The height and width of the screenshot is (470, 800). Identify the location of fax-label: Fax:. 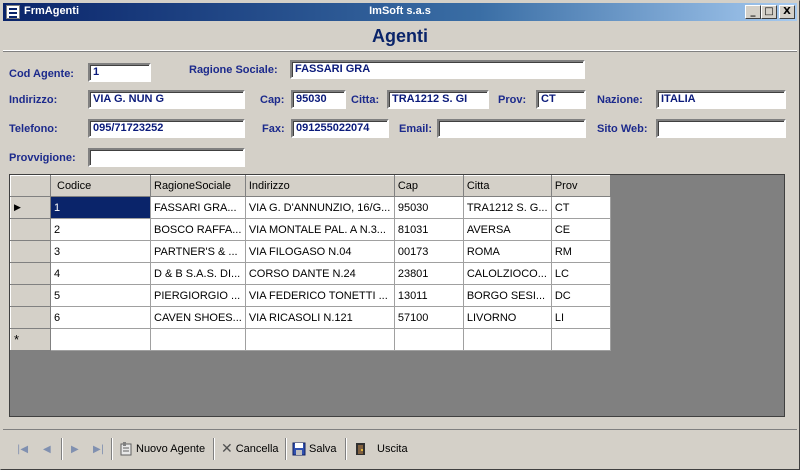
(273, 129).